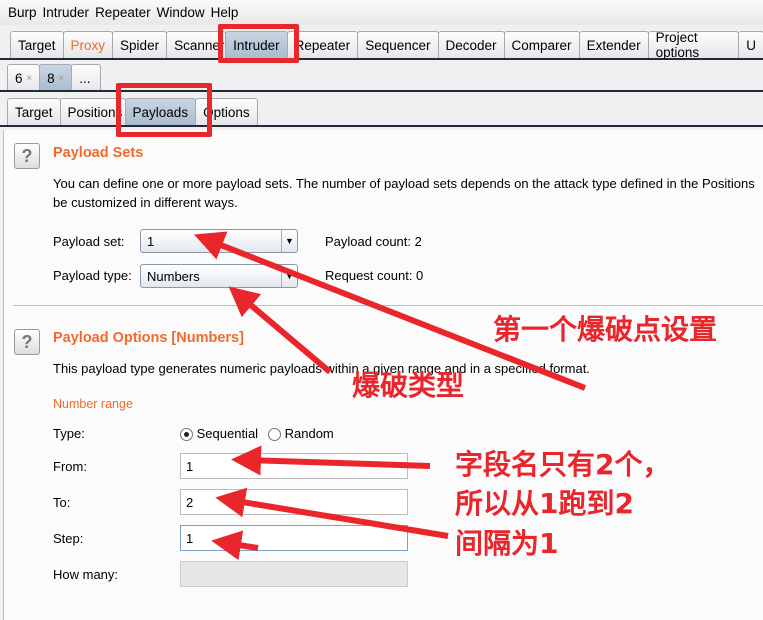 This screenshot has height=620, width=763. I want to click on annotation-note: 所以从1跑到2, so click(544, 503).